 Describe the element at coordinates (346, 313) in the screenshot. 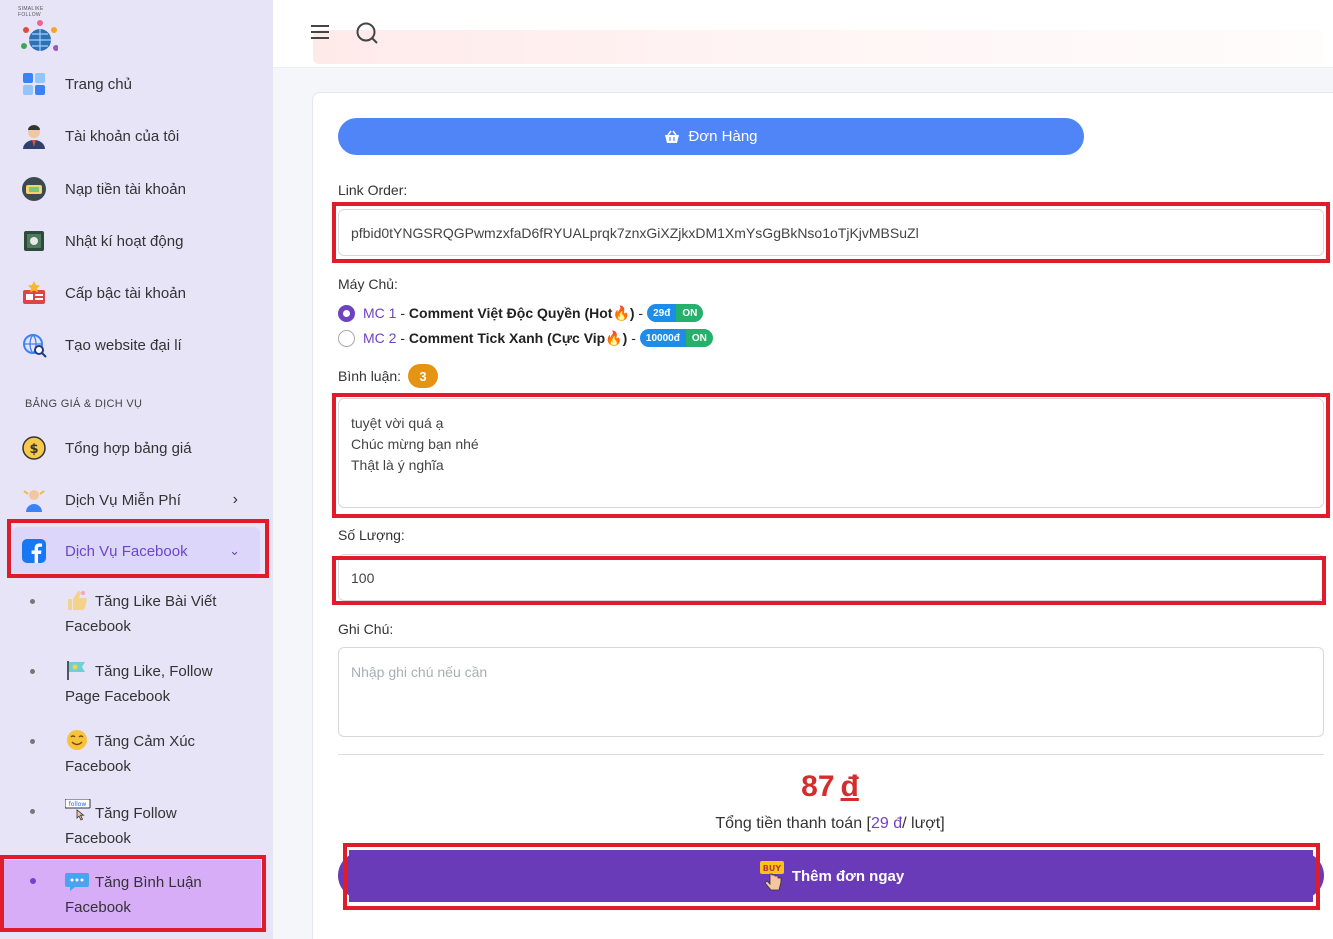

I see `radio-selected` at that location.